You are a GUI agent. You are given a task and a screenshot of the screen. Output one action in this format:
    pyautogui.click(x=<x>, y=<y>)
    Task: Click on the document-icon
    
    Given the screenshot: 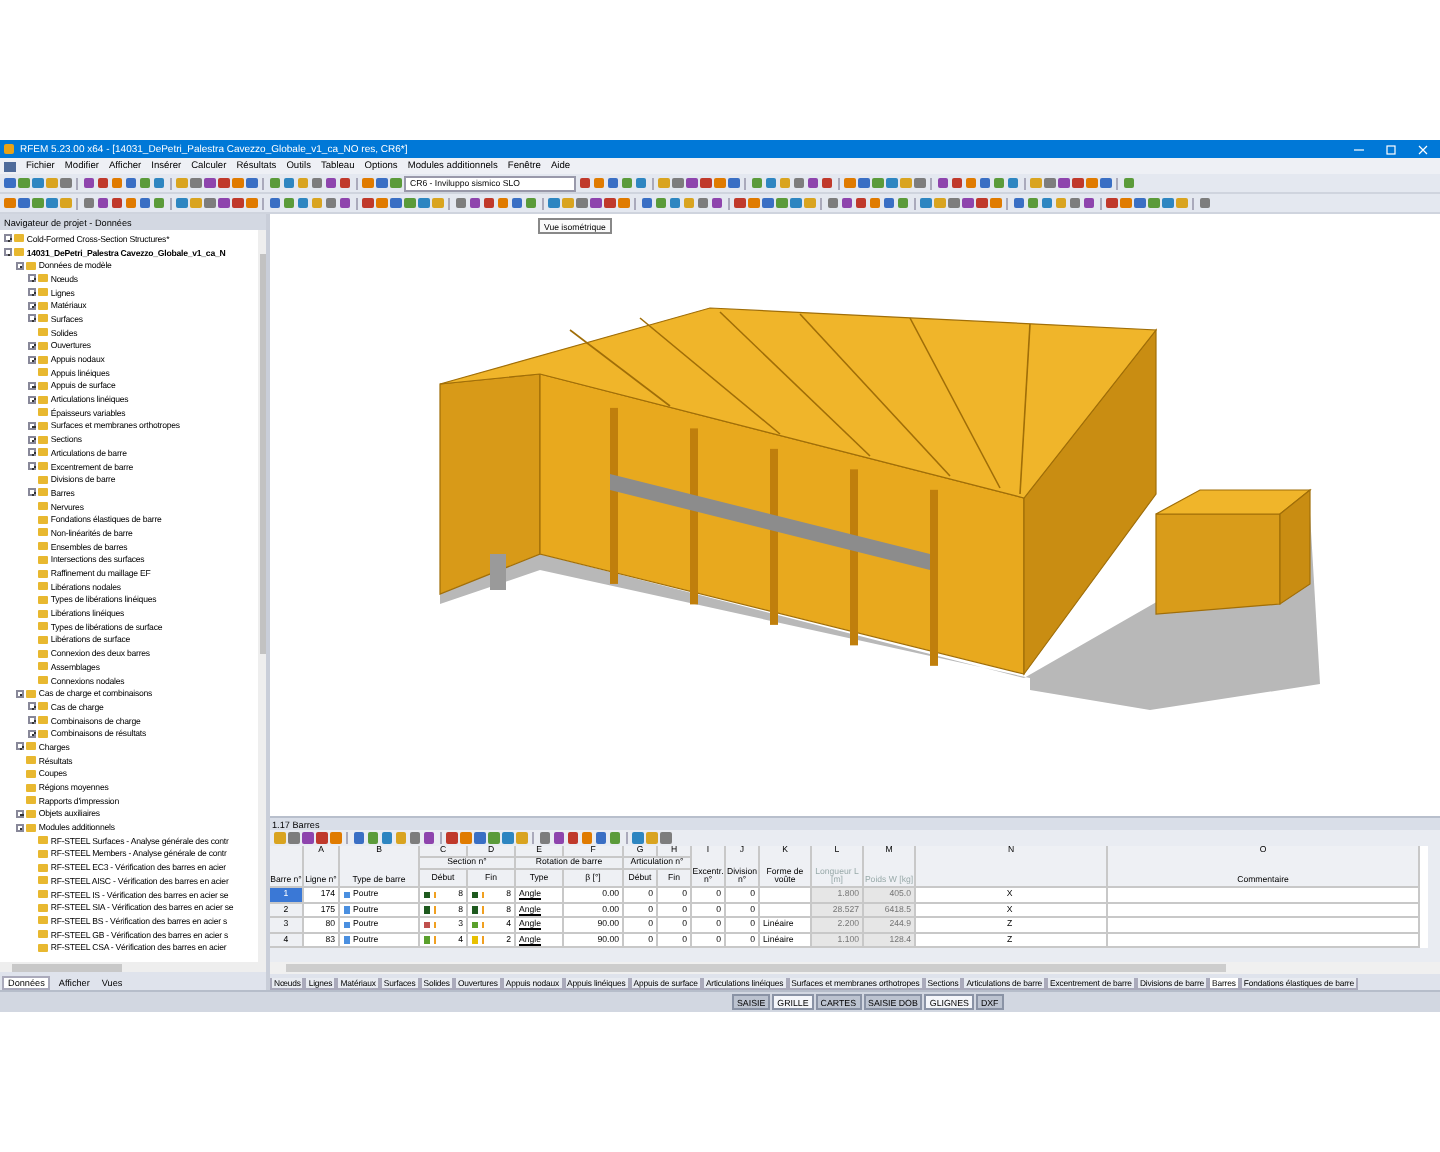 What is the action you would take?
    pyautogui.click(x=10, y=166)
    